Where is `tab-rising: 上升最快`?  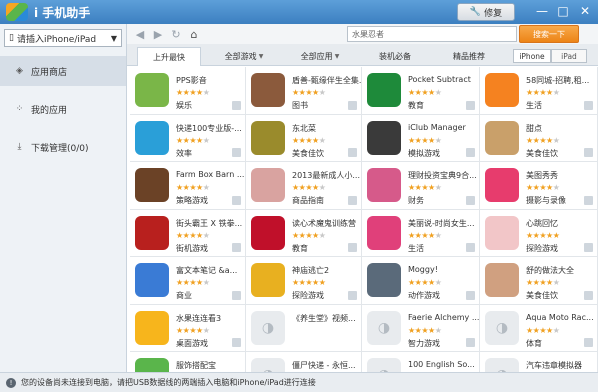
tab-rising: 上升最快 is located at coordinates (169, 56).